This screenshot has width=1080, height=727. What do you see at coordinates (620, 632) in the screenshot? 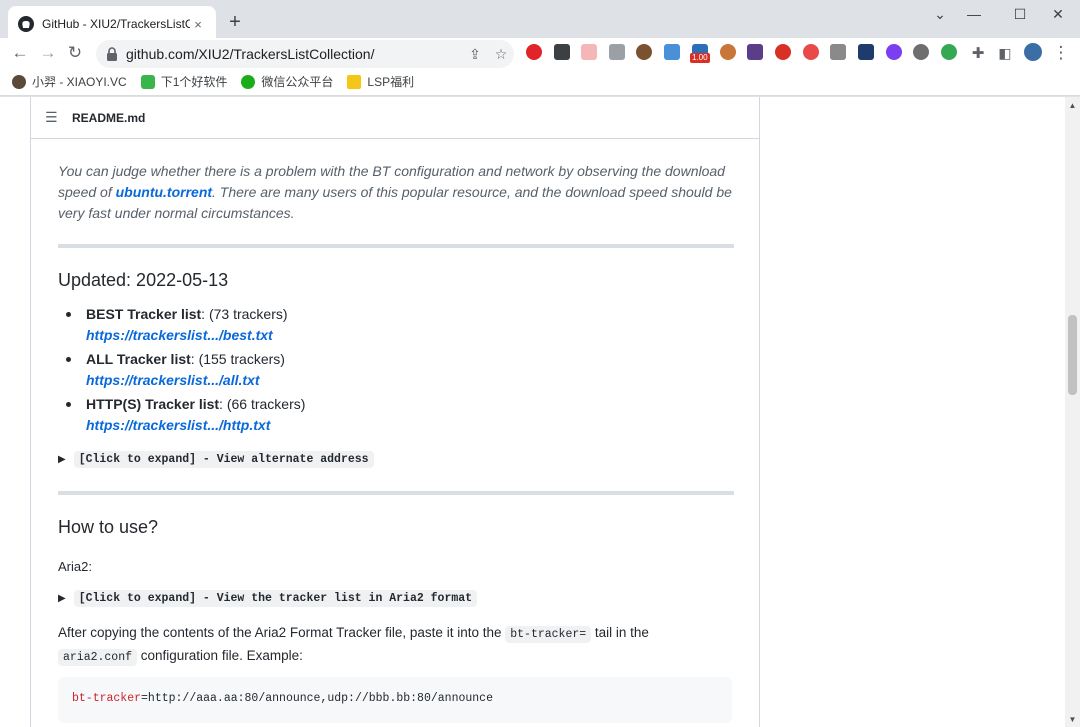
I see `usage-text: tail in the` at bounding box center [620, 632].